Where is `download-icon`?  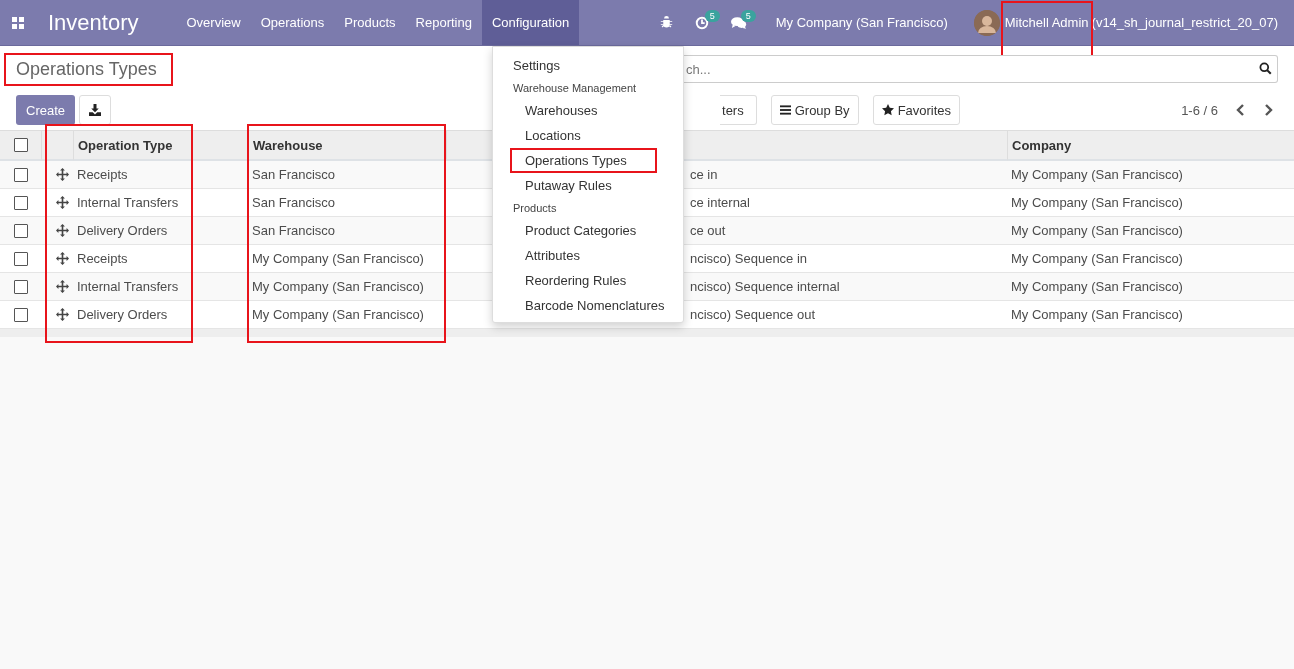 download-icon is located at coordinates (95, 110).